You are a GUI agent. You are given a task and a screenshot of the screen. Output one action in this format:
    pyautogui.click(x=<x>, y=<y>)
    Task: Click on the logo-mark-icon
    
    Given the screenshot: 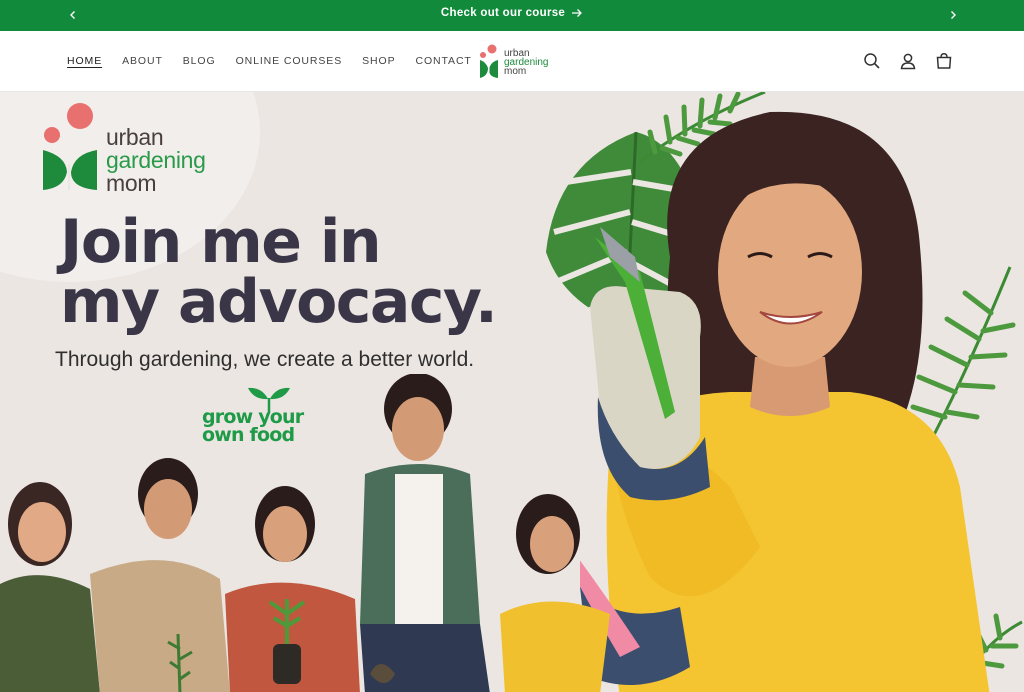 What is the action you would take?
    pyautogui.click(x=489, y=61)
    